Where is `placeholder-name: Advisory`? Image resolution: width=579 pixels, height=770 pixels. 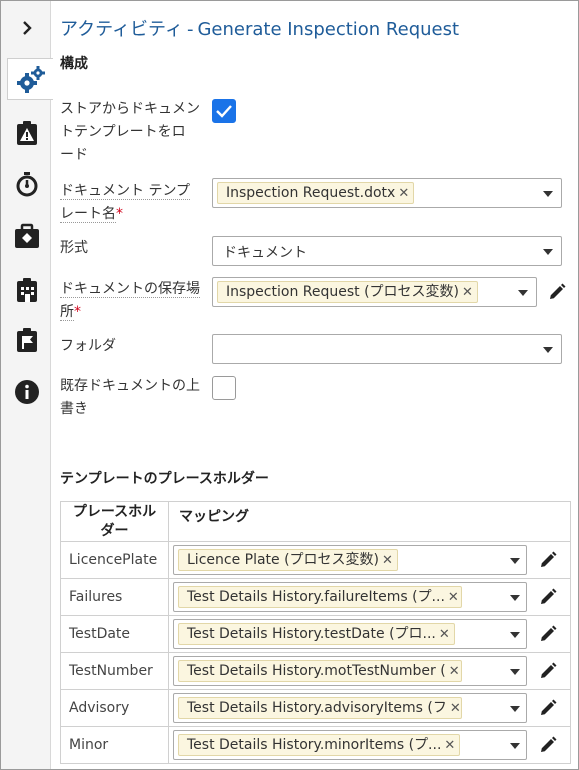 placeholder-name: Advisory is located at coordinates (114, 708).